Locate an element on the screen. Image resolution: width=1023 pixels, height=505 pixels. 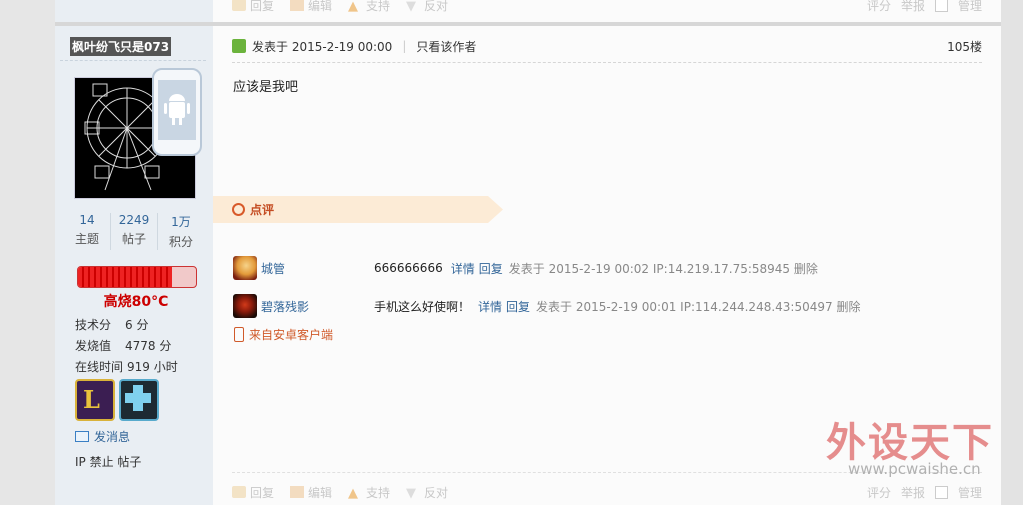
info-fever-value: 发烧值 4778 分 is located at coordinates (123, 346).